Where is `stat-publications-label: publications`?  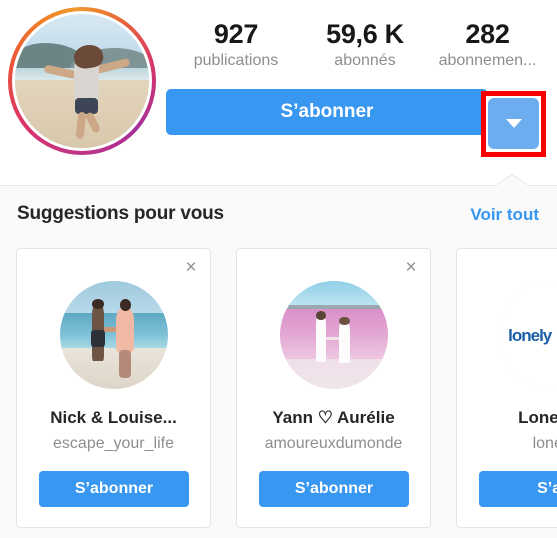 stat-publications-label: publications is located at coordinates (236, 60).